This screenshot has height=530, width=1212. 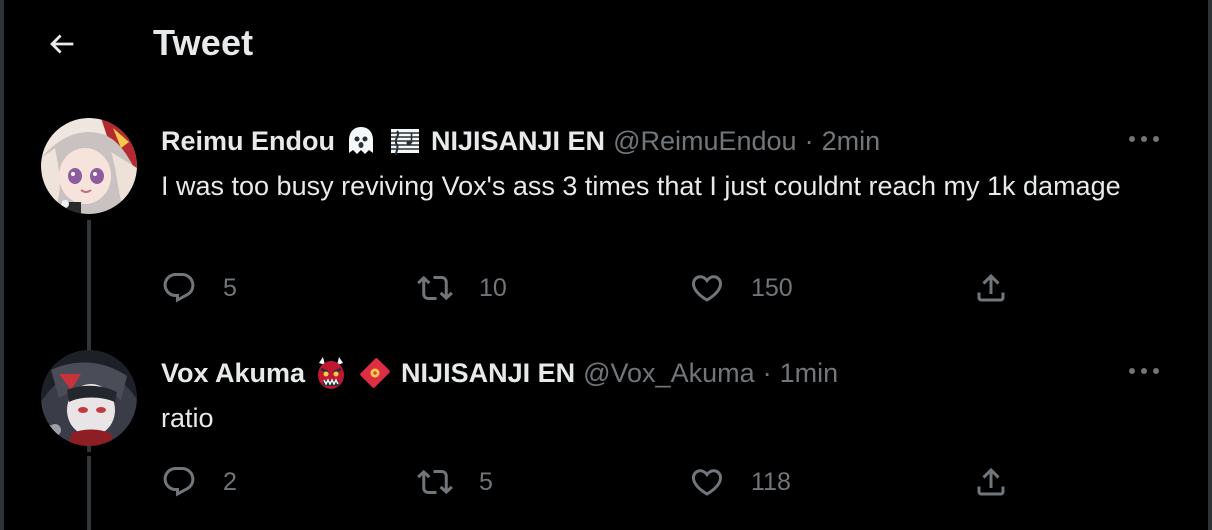 I want to click on tweet-text: ratio, so click(x=187, y=418).